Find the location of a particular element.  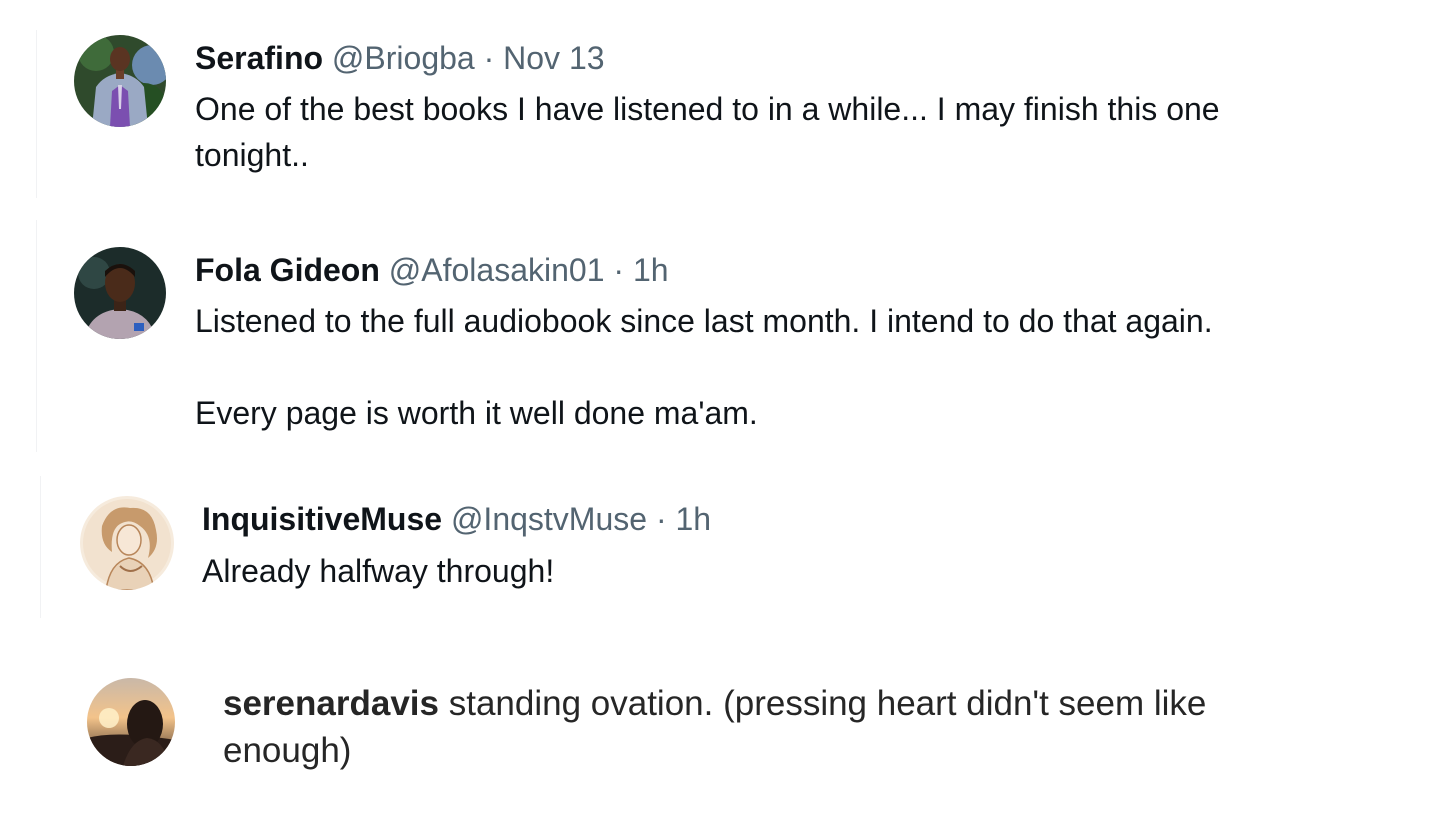

author-name: InquisitiveMuse is located at coordinates (322, 519).